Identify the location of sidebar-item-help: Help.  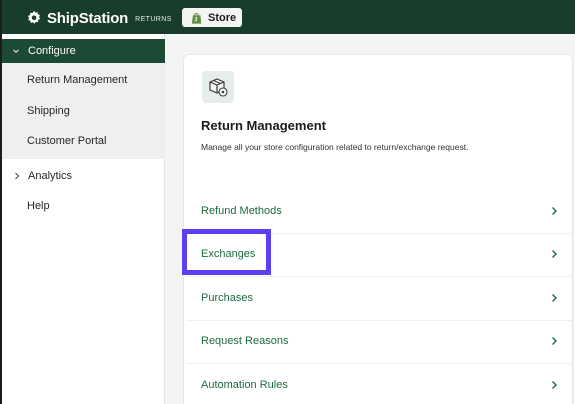
(38, 206).